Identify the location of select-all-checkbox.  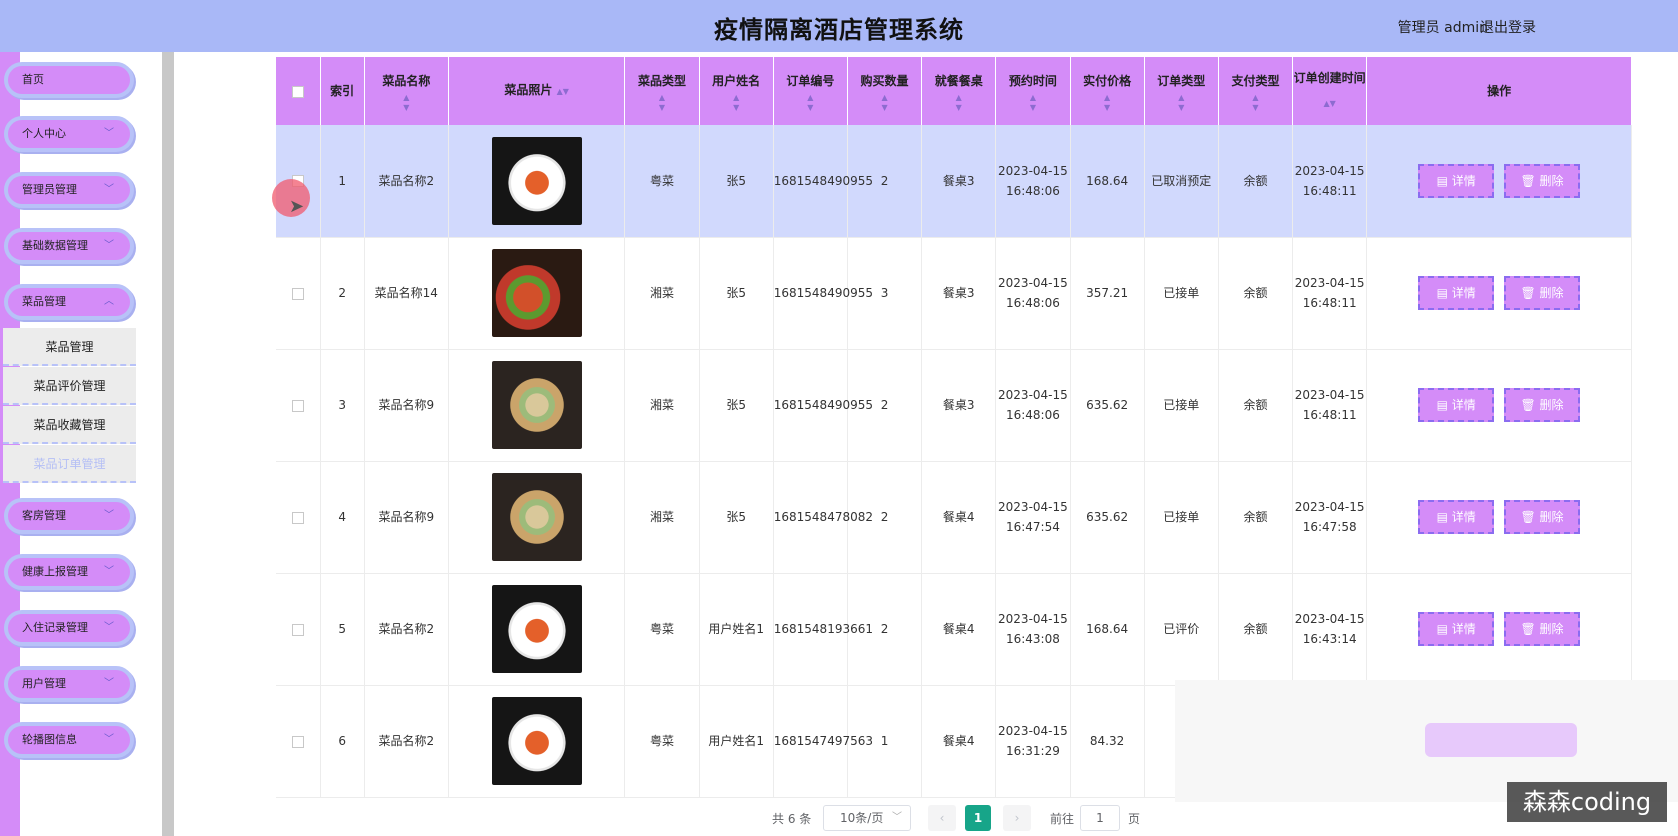
(297, 91).